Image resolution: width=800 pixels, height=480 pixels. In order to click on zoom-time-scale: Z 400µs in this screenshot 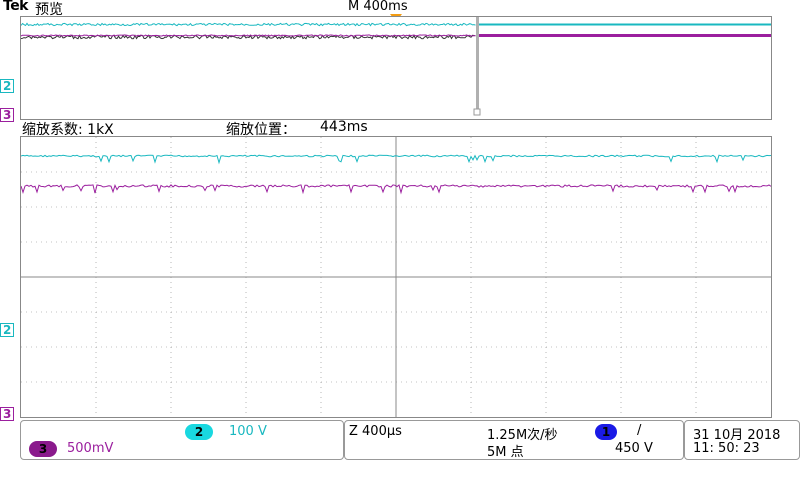, I will do `click(375, 431)`.